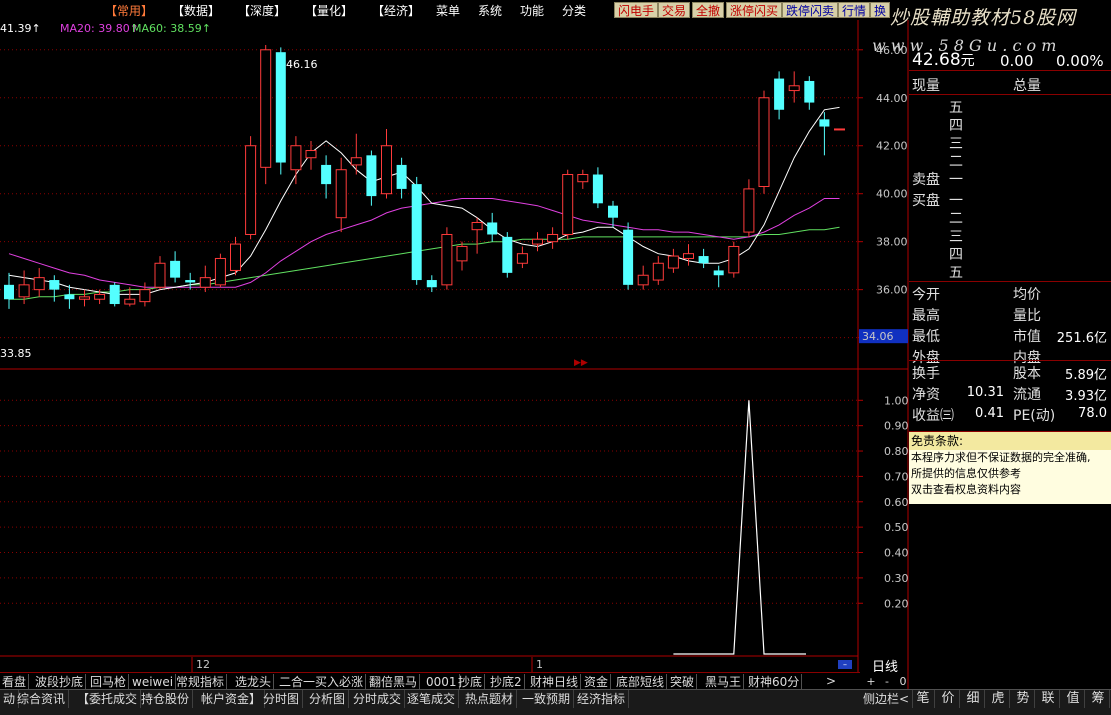 The height and width of the screenshot is (715, 1111). What do you see at coordinates (1023, 699) in the screenshot?
I see `side-tab: 势` at bounding box center [1023, 699].